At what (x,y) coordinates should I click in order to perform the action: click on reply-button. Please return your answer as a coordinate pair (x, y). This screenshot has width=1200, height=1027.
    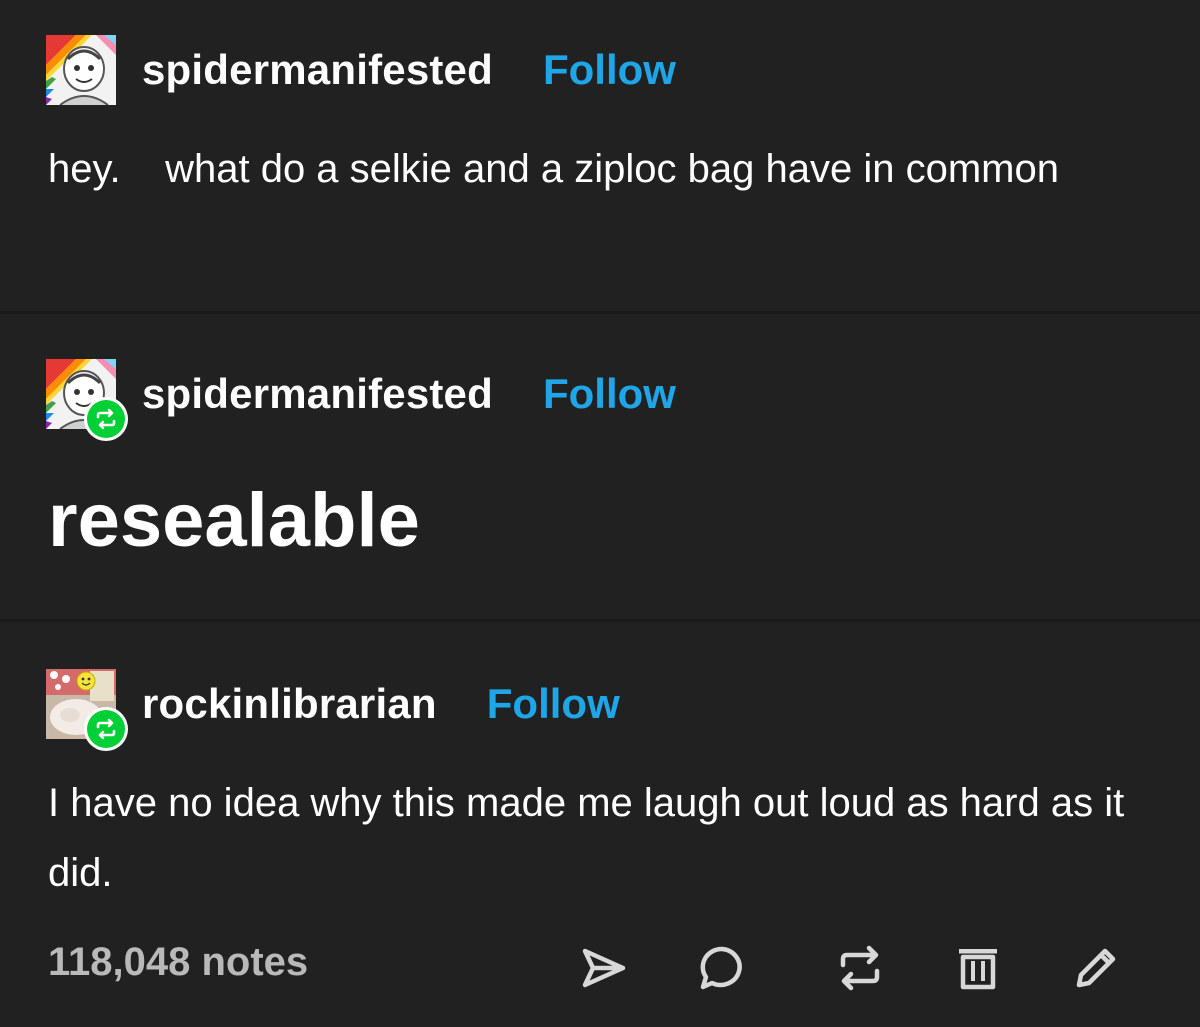
    Looking at the image, I should click on (722, 968).